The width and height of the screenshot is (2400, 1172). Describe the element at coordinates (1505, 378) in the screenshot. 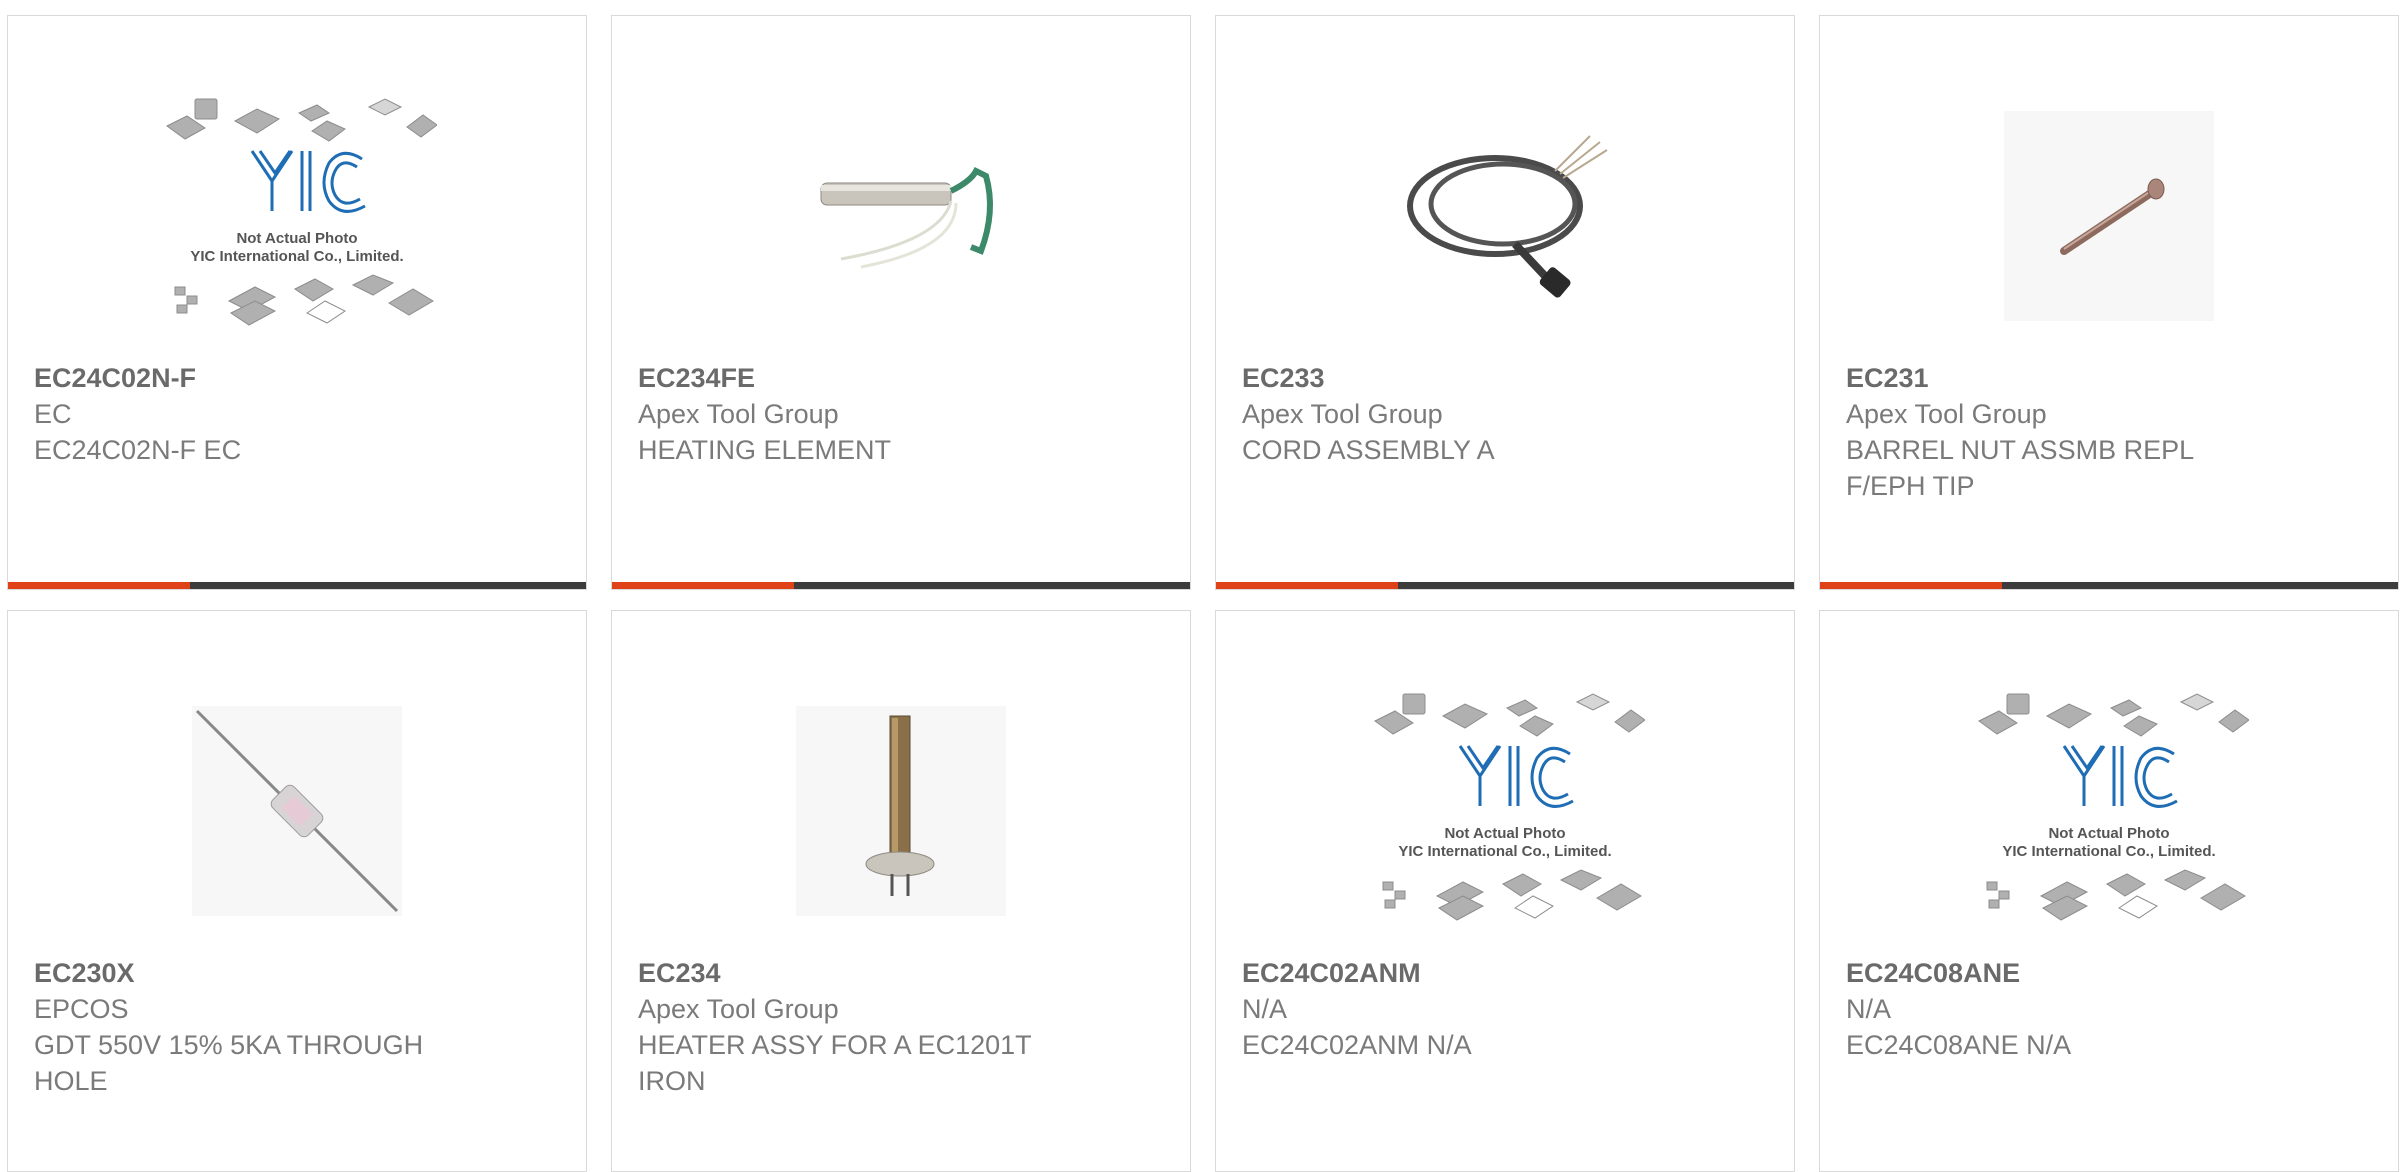

I see `part-number: EC233` at that location.